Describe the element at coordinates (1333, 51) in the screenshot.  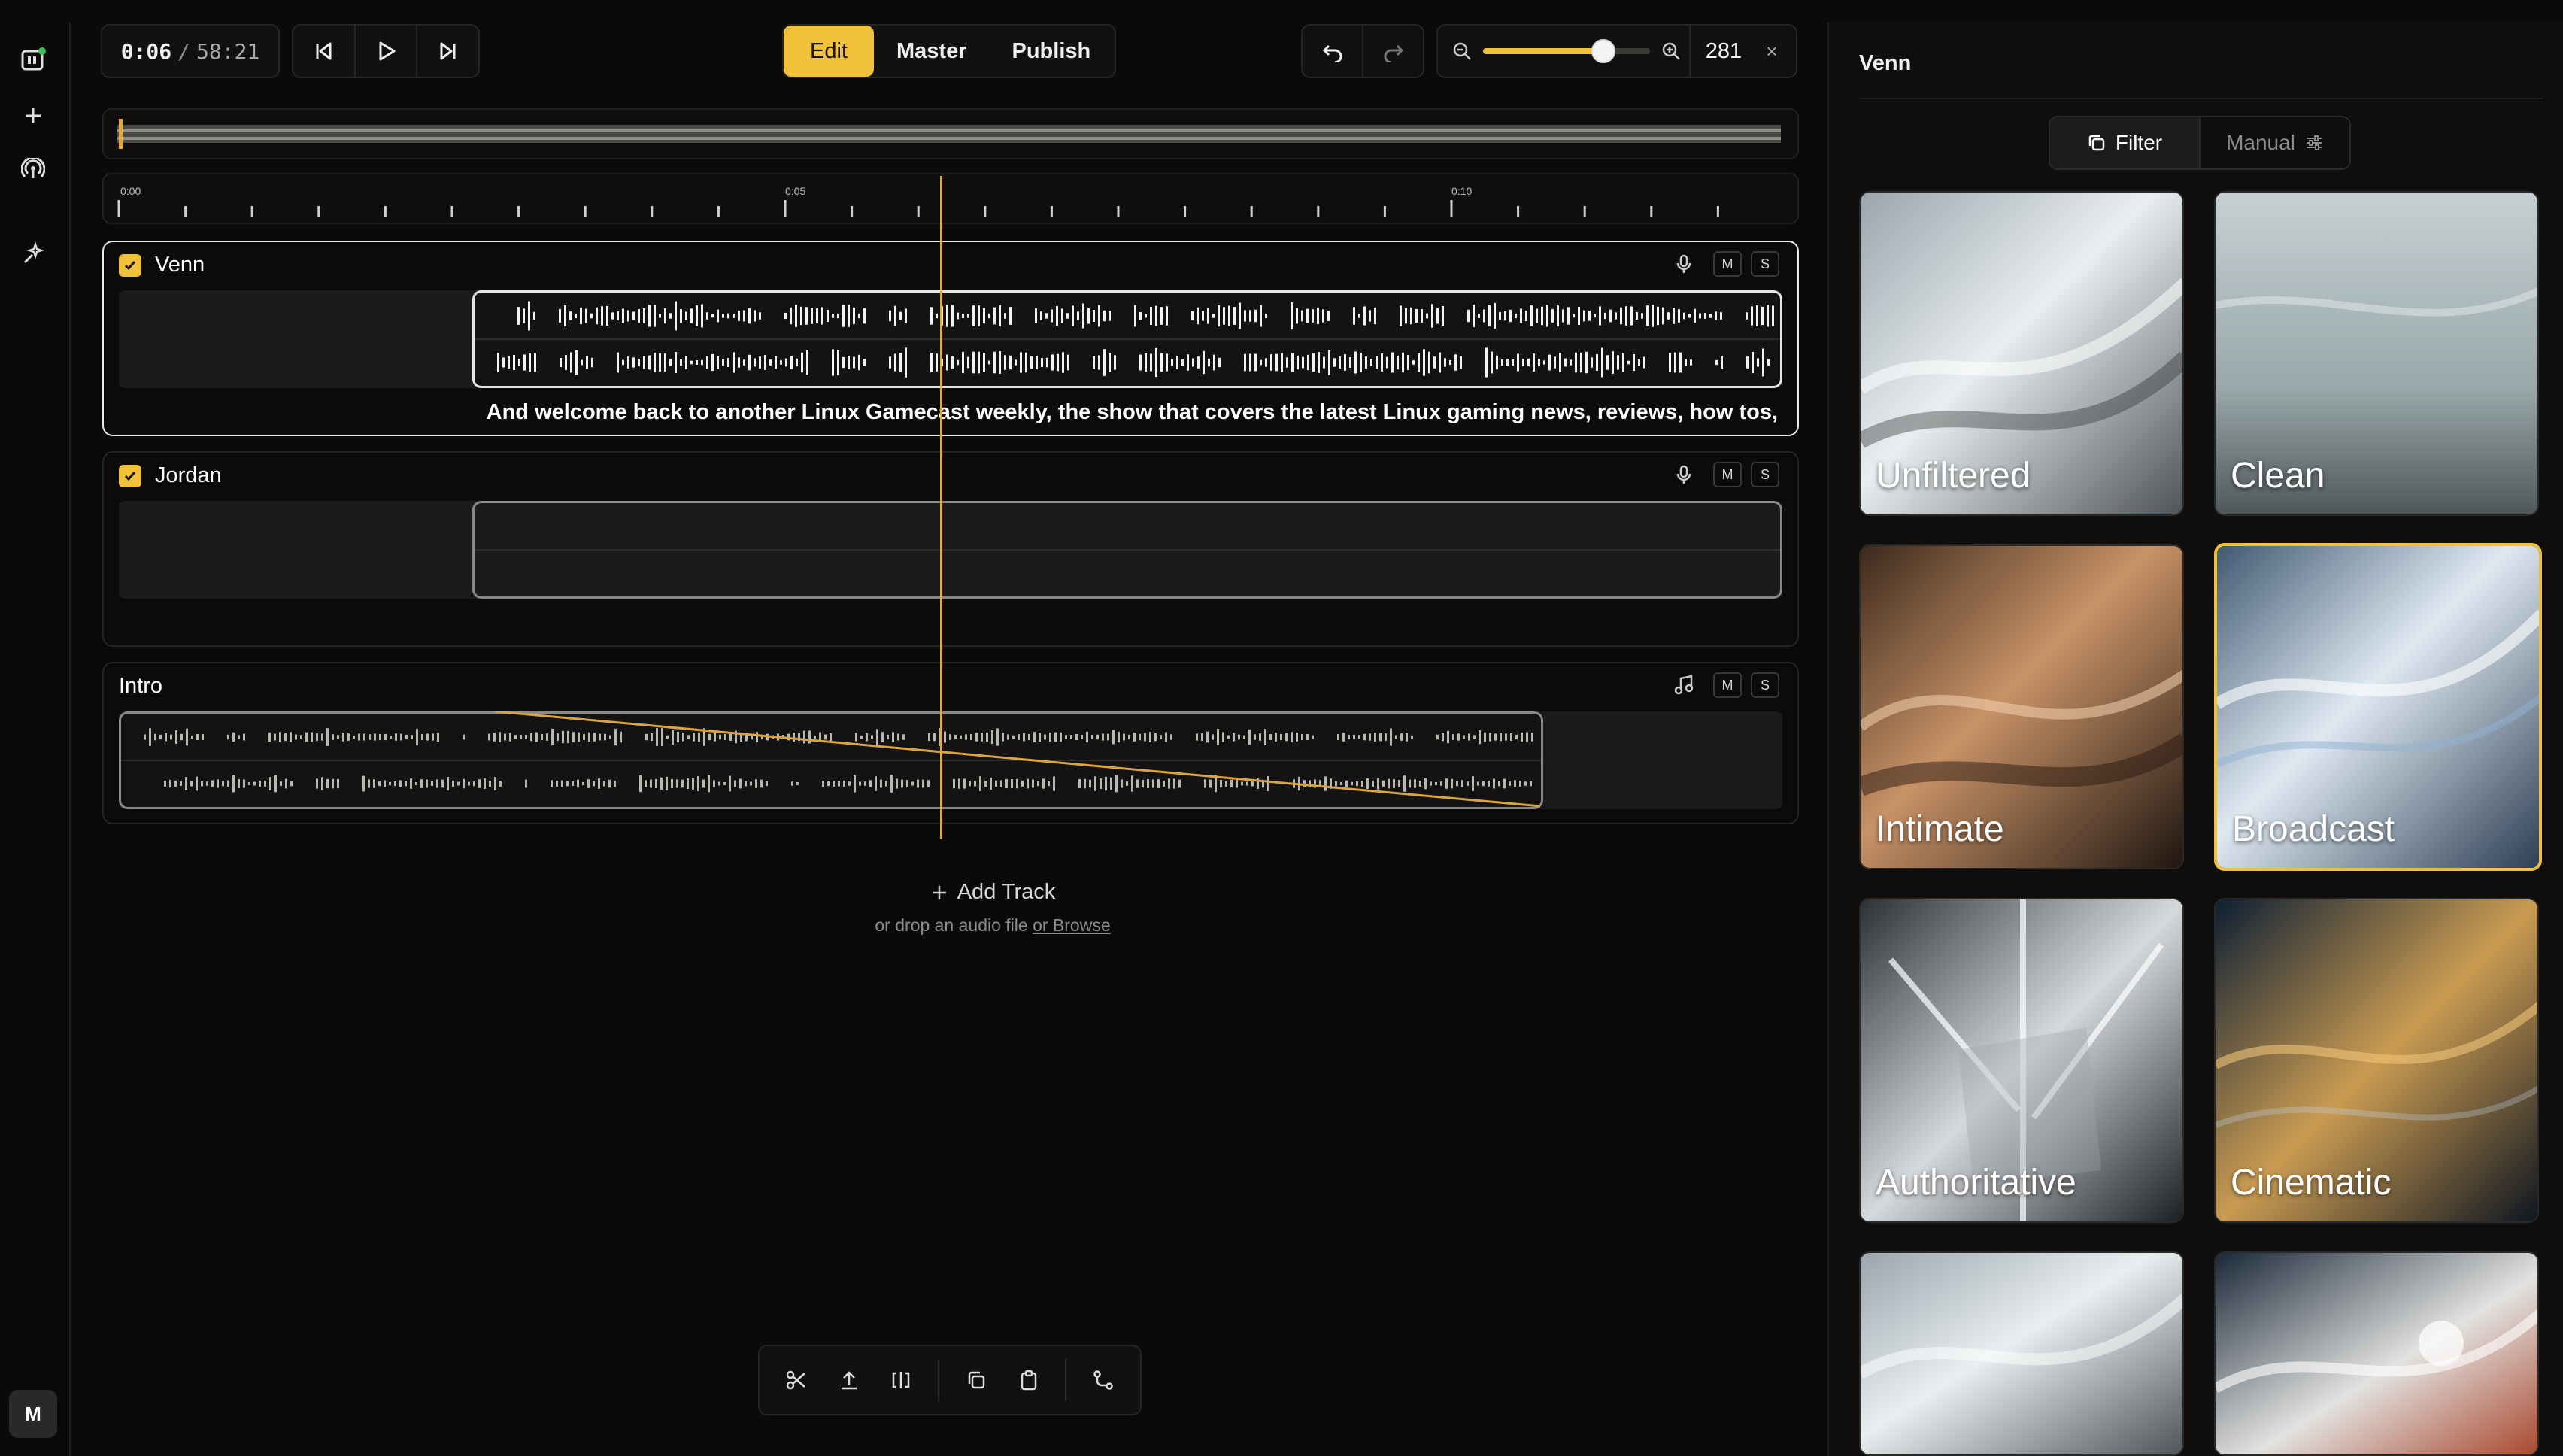
I see `undo-button` at that location.